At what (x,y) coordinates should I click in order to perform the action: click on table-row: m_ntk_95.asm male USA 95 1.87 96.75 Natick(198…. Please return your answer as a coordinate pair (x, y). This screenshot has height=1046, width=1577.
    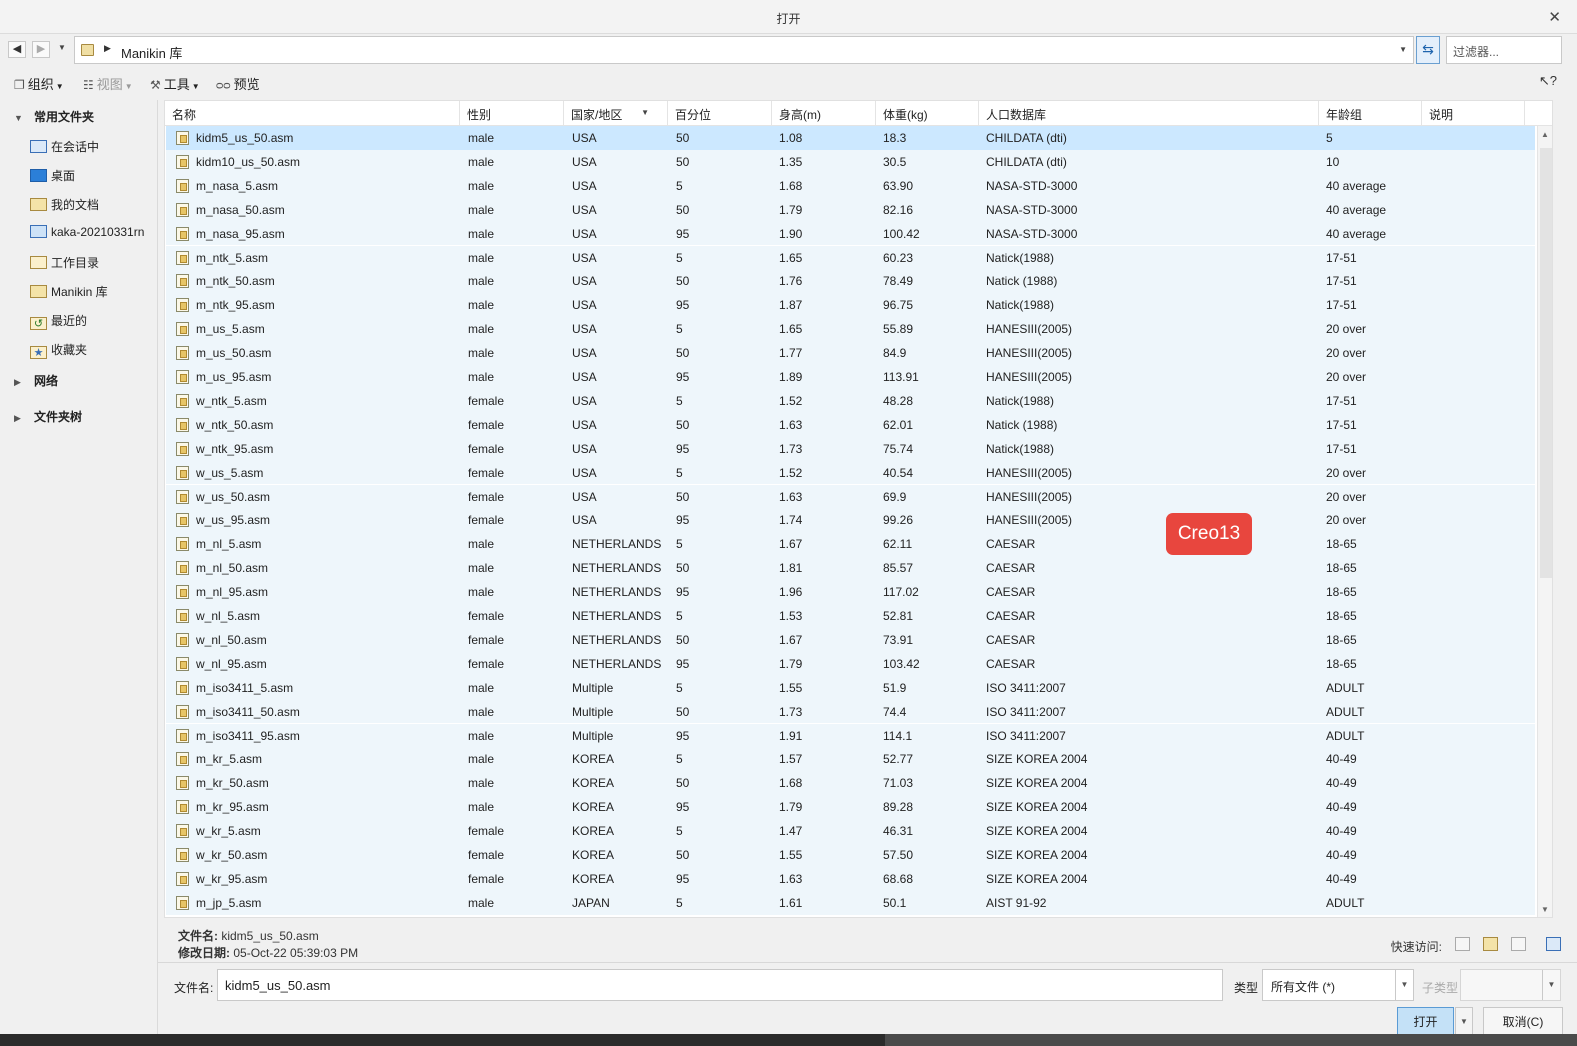
    Looking at the image, I should click on (850, 305).